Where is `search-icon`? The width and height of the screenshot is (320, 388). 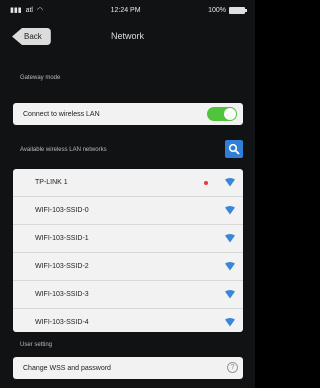
search-icon is located at coordinates (234, 149).